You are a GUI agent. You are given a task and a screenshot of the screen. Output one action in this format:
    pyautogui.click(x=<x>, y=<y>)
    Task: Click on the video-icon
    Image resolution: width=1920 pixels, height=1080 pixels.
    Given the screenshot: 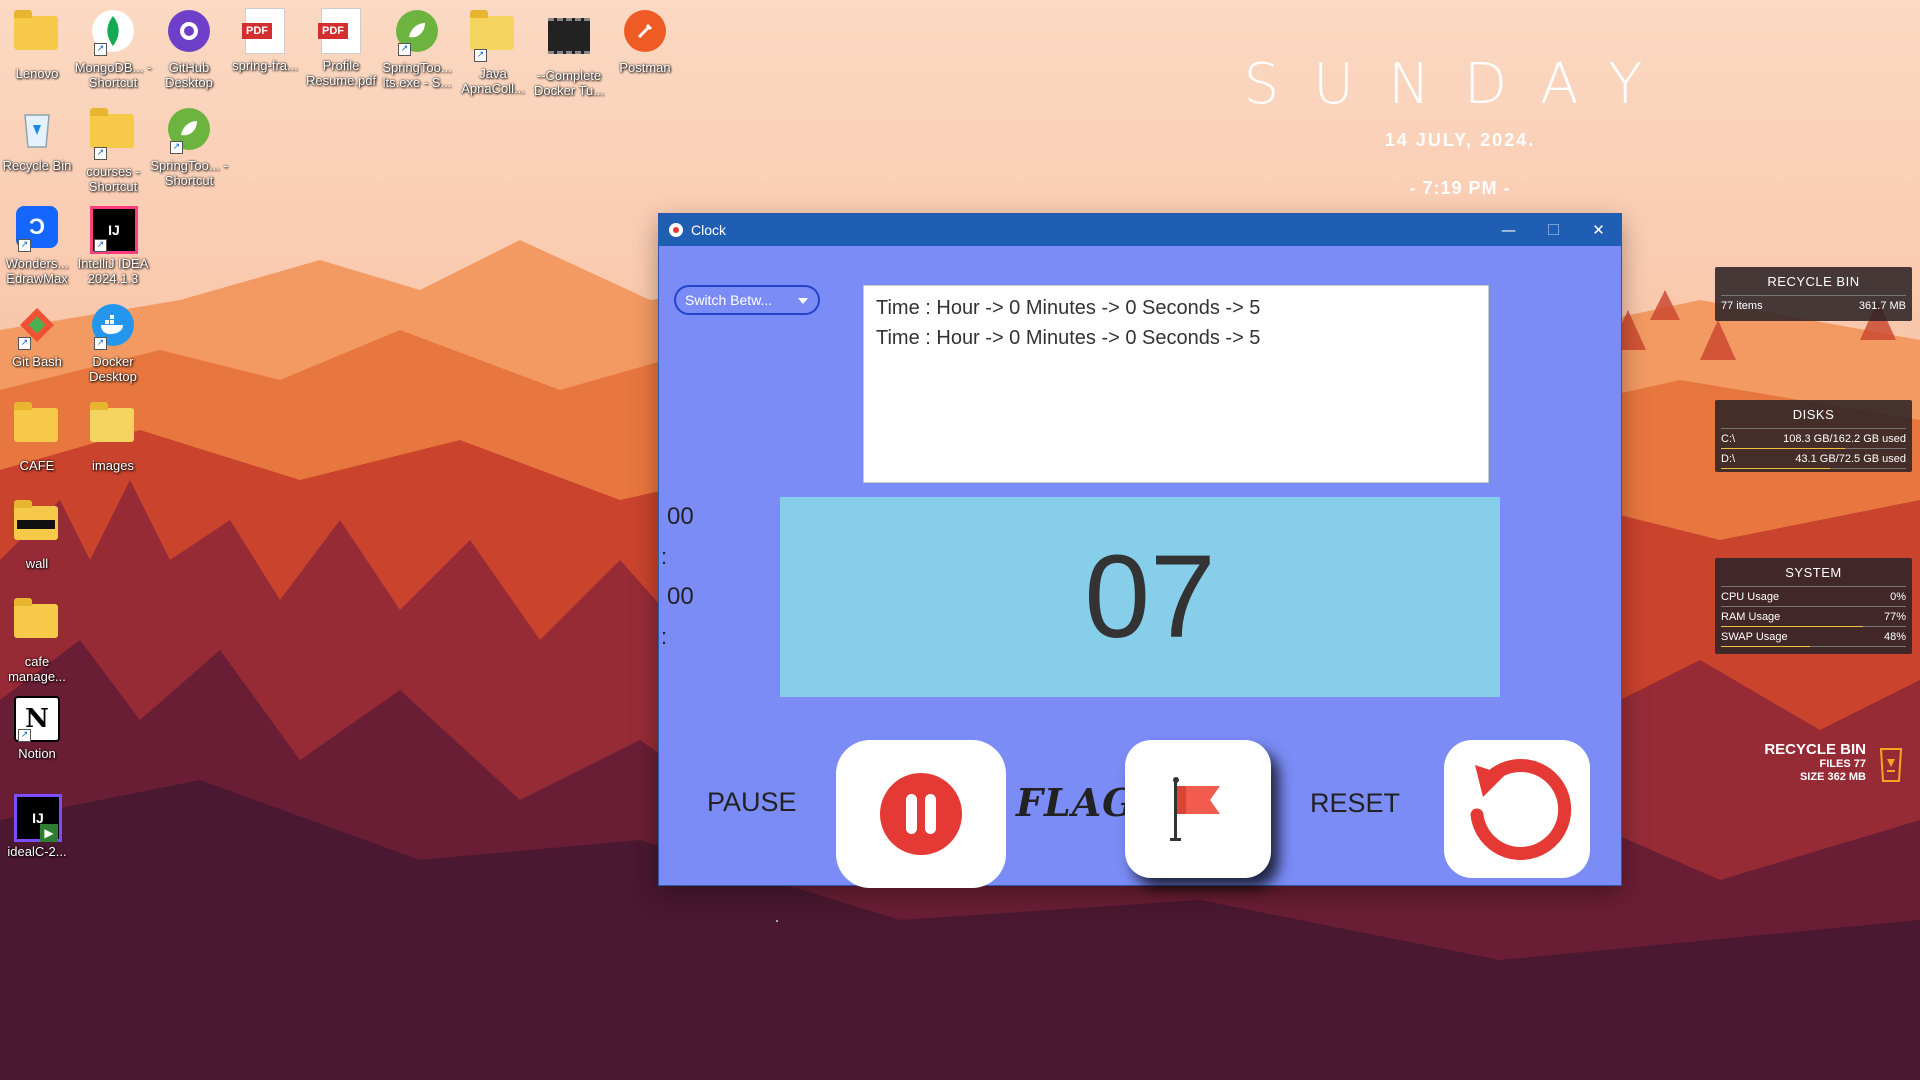 What is the action you would take?
    pyautogui.click(x=569, y=36)
    